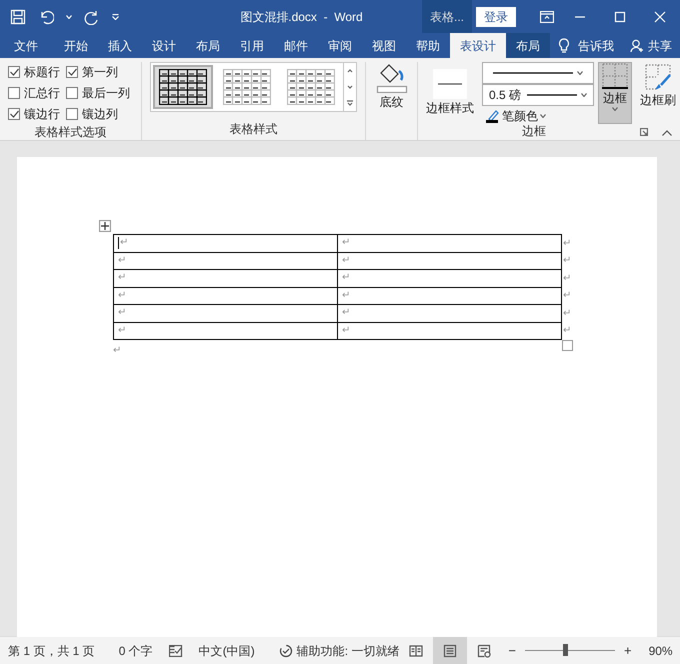 The height and width of the screenshot is (664, 680). Describe the element at coordinates (660, 16) in the screenshot. I see `close-icon` at that location.